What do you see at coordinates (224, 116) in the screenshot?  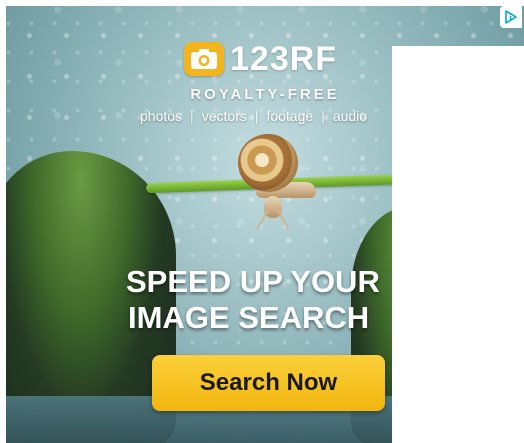 I see `media-type-vectors: vectors` at bounding box center [224, 116].